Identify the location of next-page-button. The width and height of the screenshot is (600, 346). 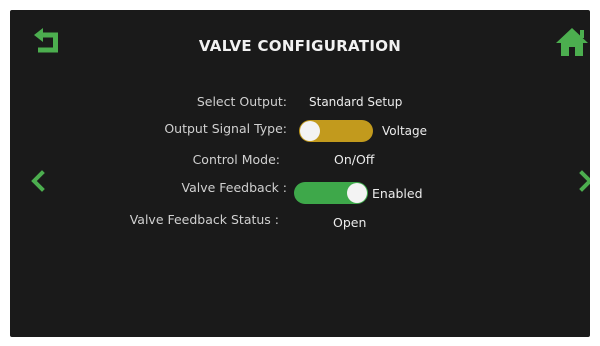
(583, 181).